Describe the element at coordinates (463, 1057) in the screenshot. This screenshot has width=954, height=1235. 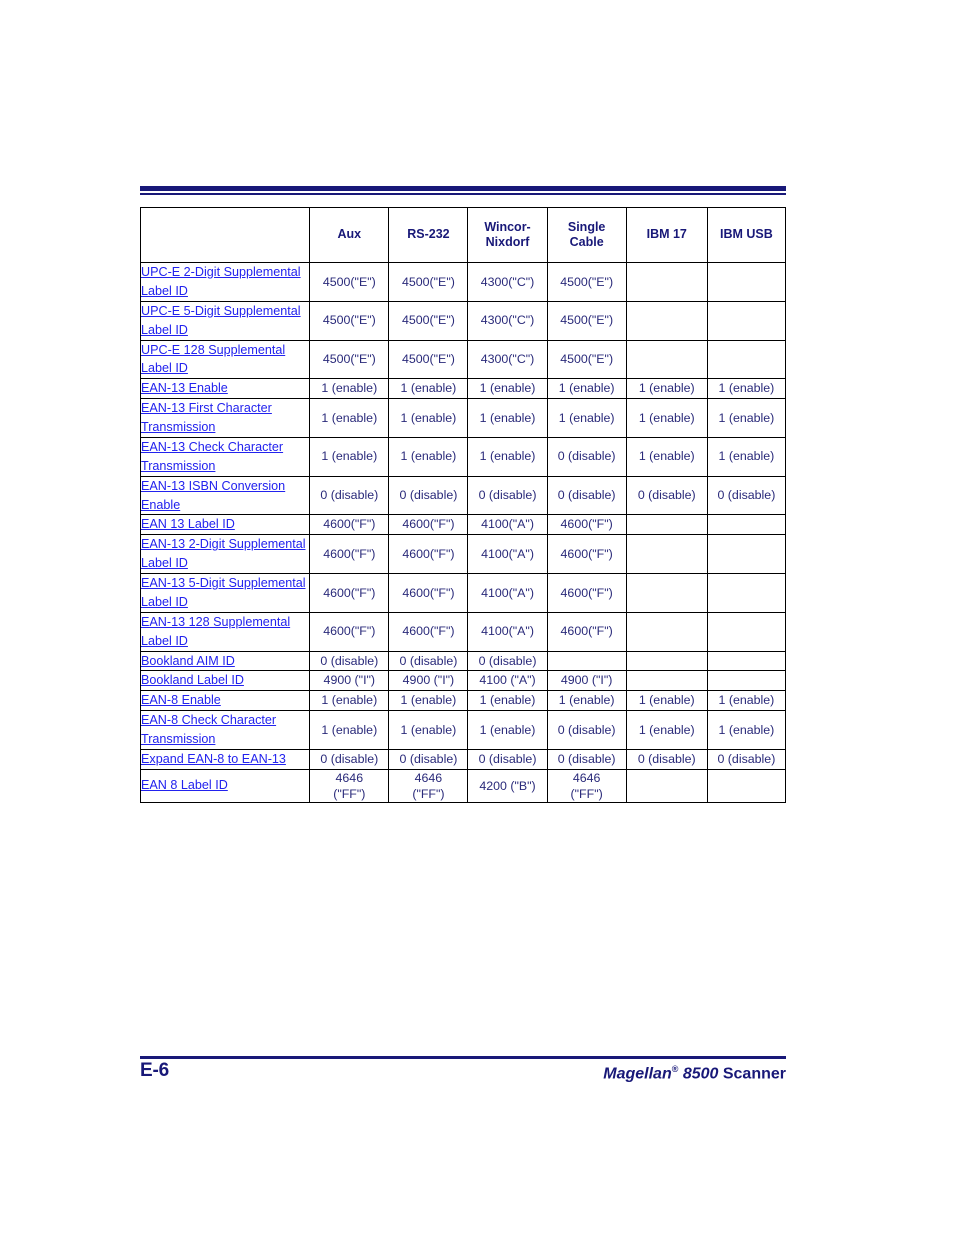
I see `footer-rule` at that location.